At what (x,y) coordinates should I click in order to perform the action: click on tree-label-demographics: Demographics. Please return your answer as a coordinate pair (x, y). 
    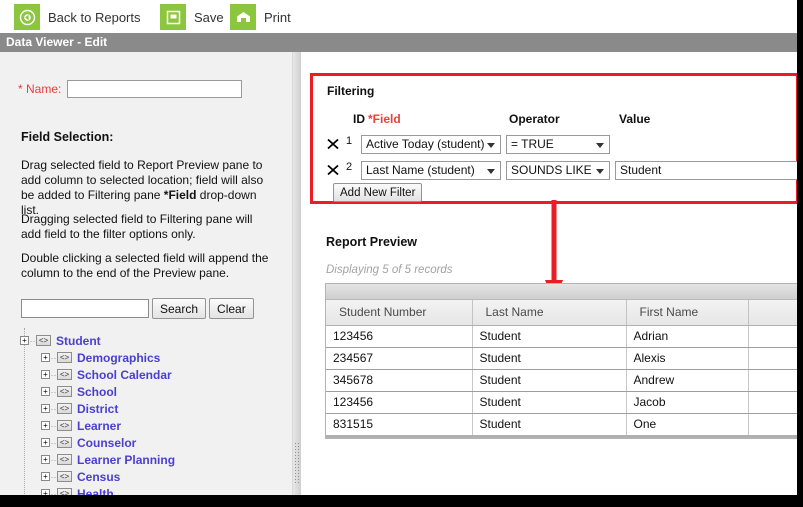
    Looking at the image, I should click on (118, 358).